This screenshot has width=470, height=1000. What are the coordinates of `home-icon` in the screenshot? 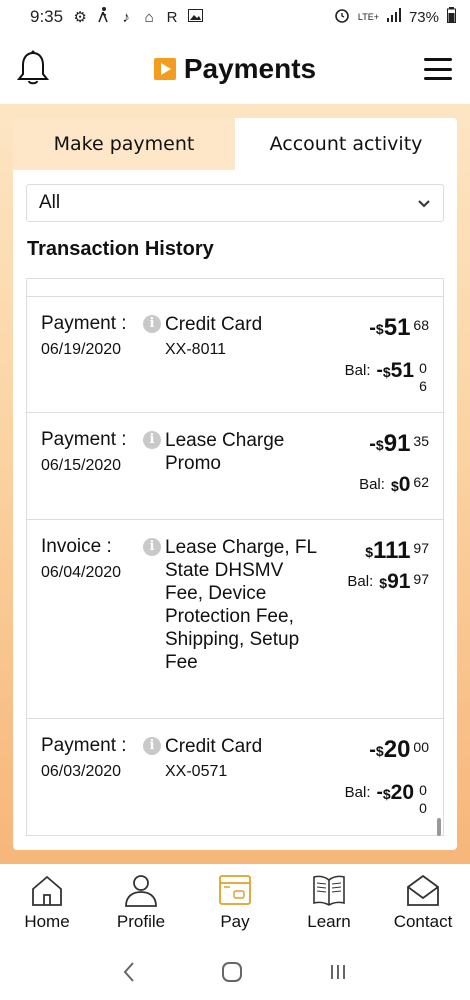 It's located at (47, 890).